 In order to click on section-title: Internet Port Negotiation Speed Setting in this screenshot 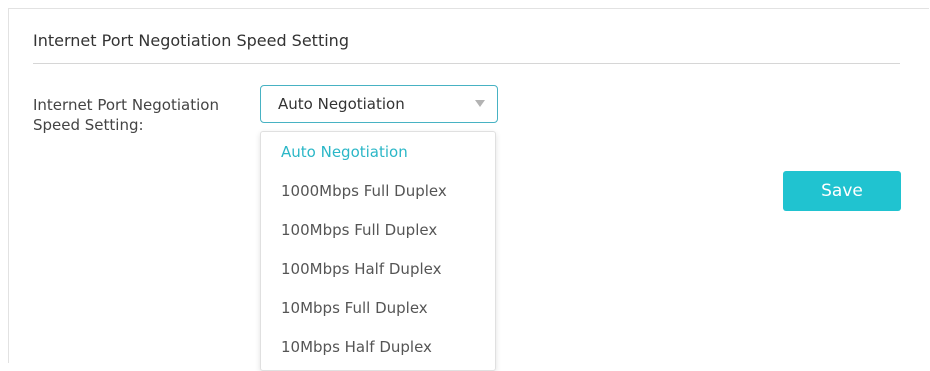, I will do `click(191, 40)`.